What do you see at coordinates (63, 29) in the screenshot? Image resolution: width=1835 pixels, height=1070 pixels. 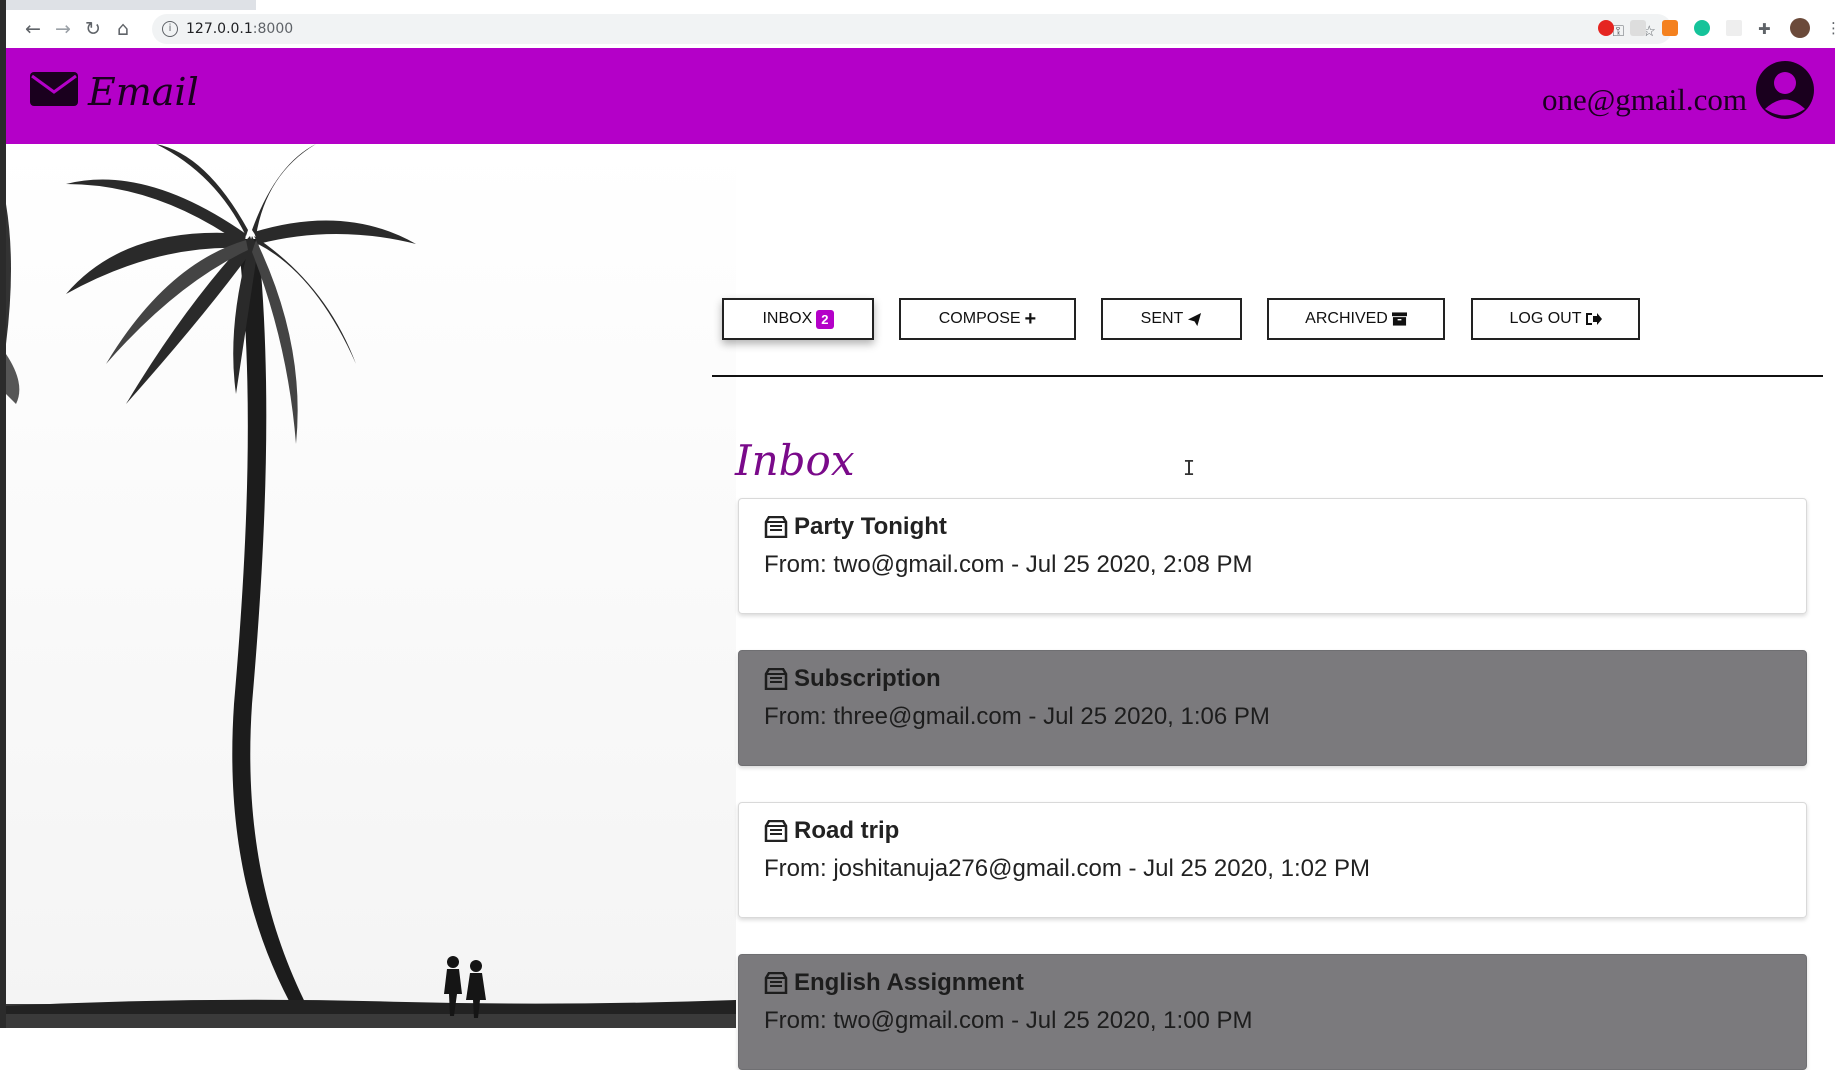 I see `forward-icon: →` at bounding box center [63, 29].